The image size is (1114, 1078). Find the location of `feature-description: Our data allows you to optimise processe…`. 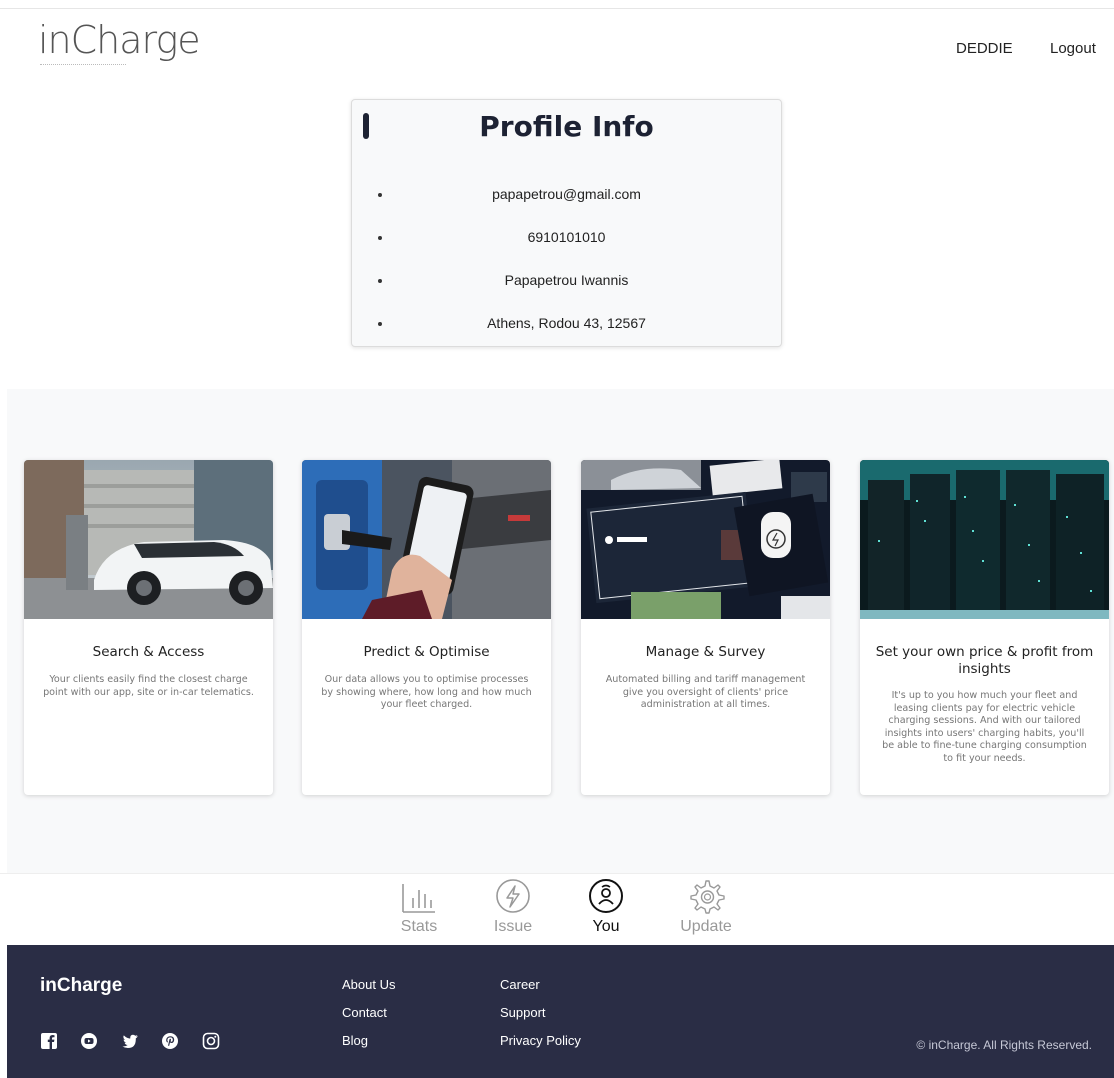

feature-description: Our data allows you to optimise processe… is located at coordinates (426, 692).